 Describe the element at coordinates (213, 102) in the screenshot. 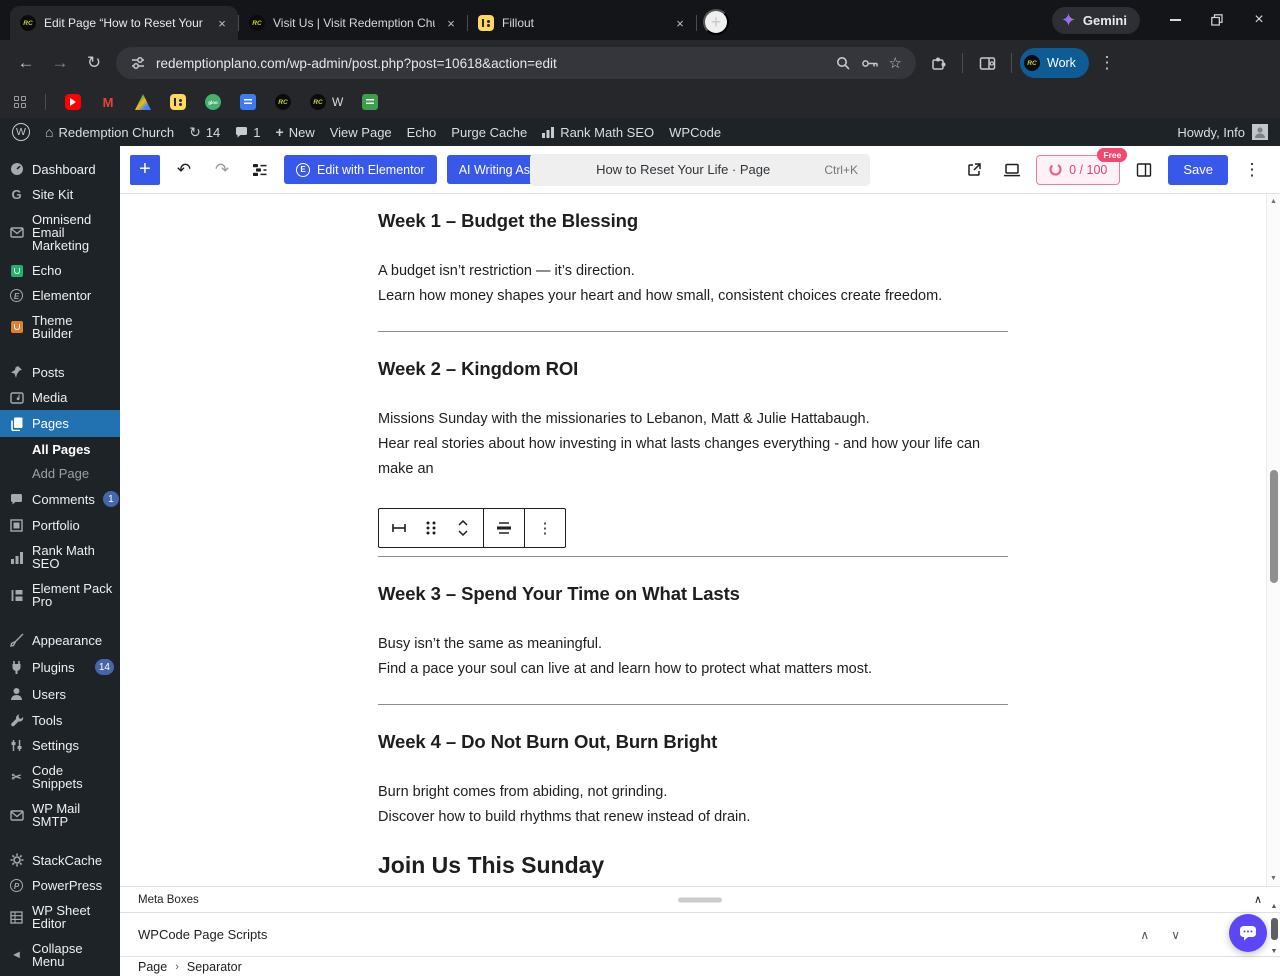

I see `bookmark-gloo: gloo` at that location.